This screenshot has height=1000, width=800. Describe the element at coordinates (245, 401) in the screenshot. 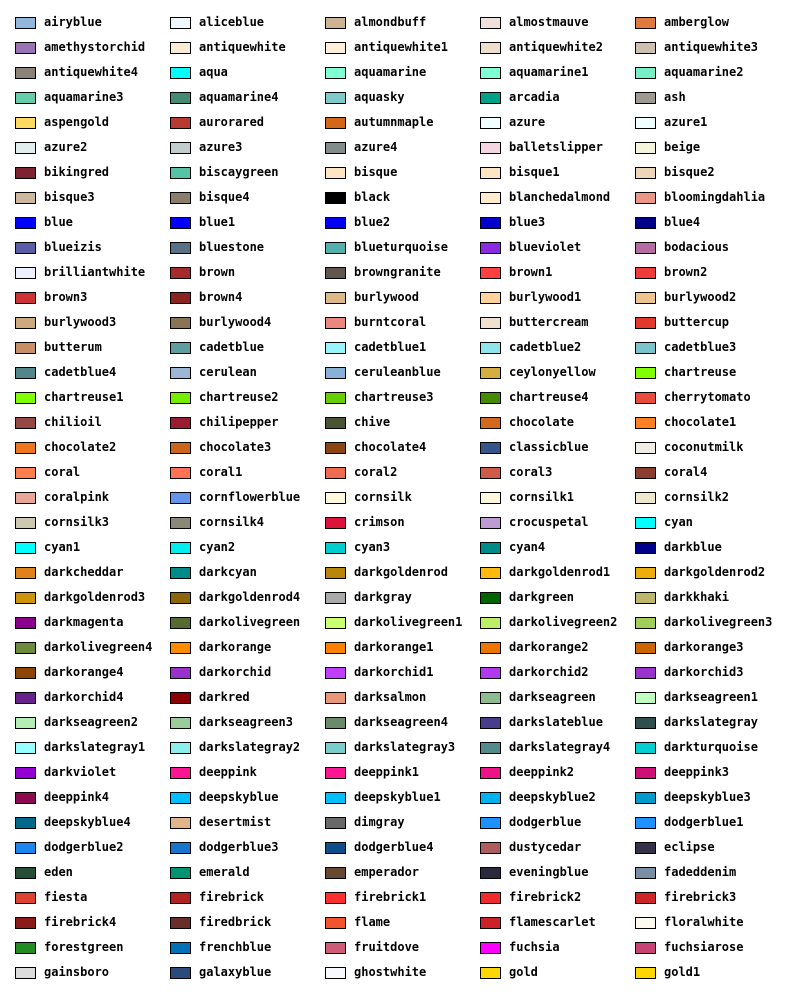

I see `color-entry: chartreuse2` at that location.